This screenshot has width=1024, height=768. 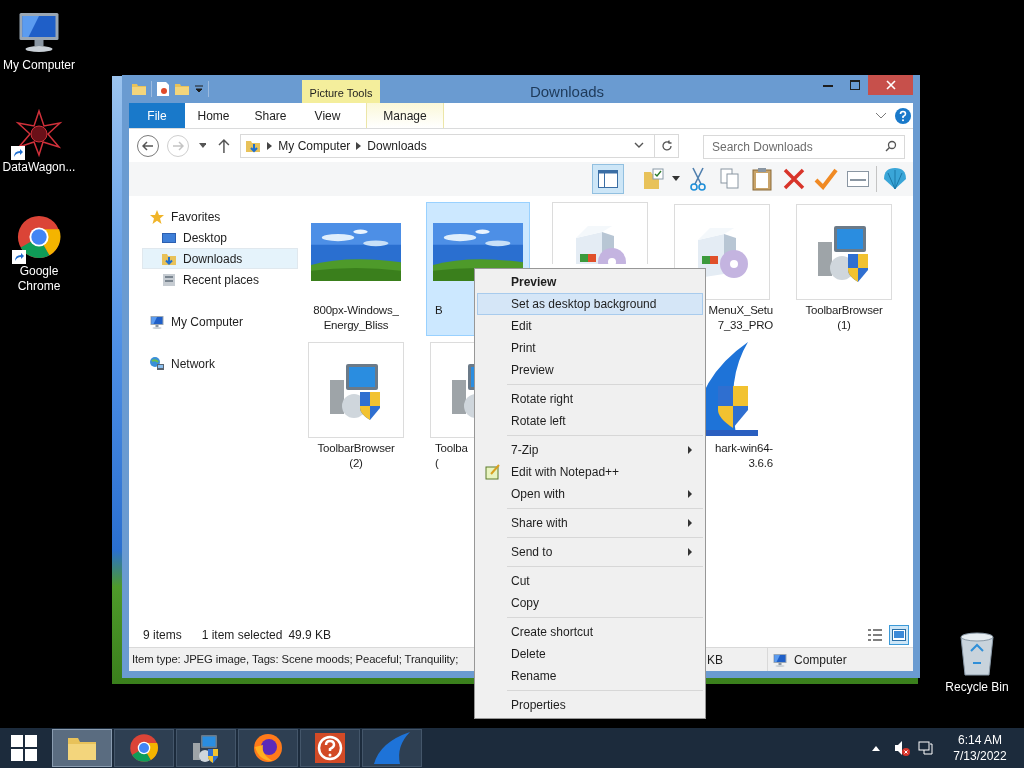 What do you see at coordinates (460, 145) in the screenshot?
I see `address-bar: My Computer Downloads` at bounding box center [460, 145].